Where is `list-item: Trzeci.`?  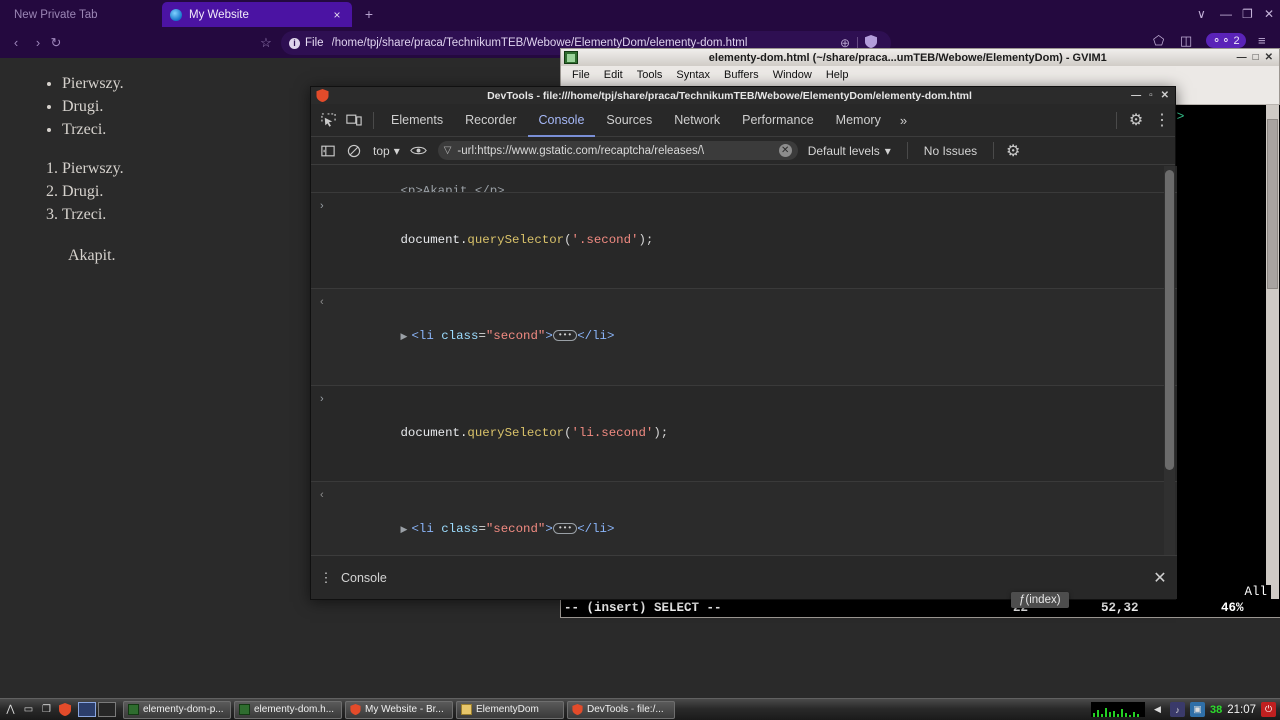
list-item: Trzeci. is located at coordinates (93, 214).